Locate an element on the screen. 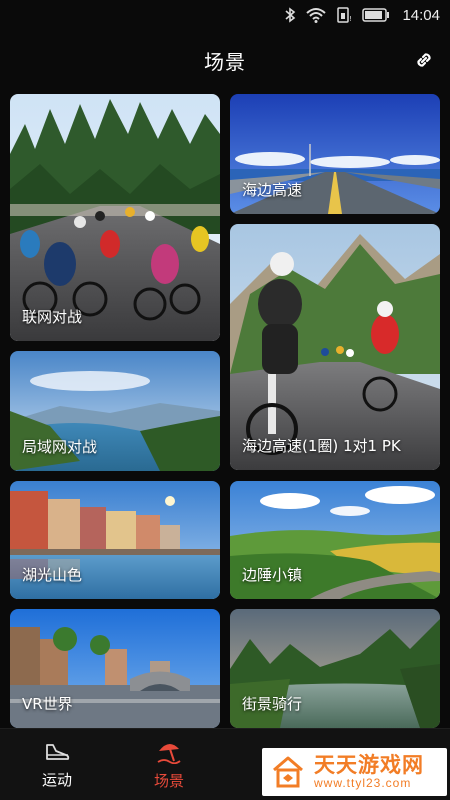  sim-card-icon: ! is located at coordinates (344, 15).